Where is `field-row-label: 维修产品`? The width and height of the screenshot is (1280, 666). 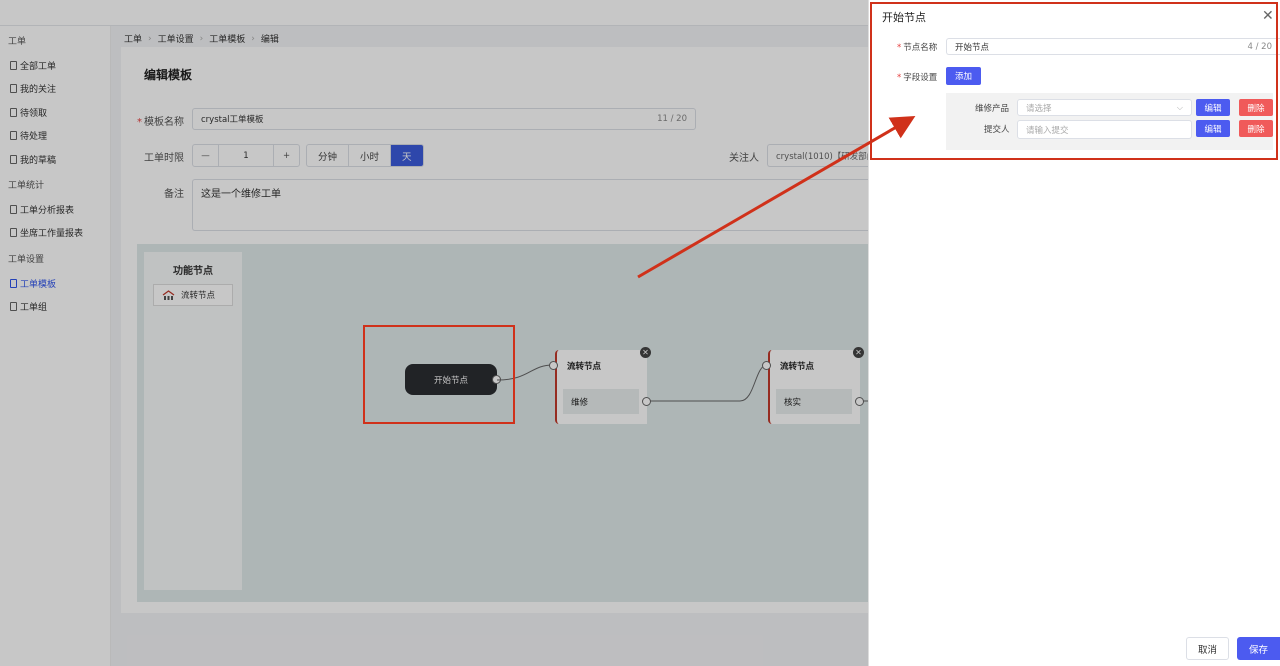 field-row-label: 维修产品 is located at coordinates (992, 109).